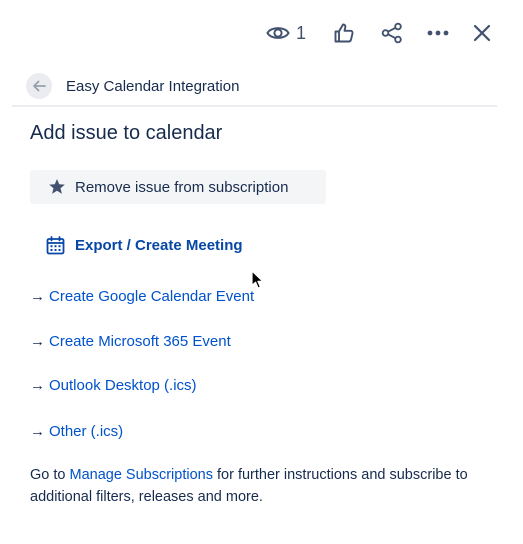 This screenshot has height=544, width=523. Describe the element at coordinates (261, 86) in the screenshot. I see `app-header: Easy Calendar Integration` at that location.